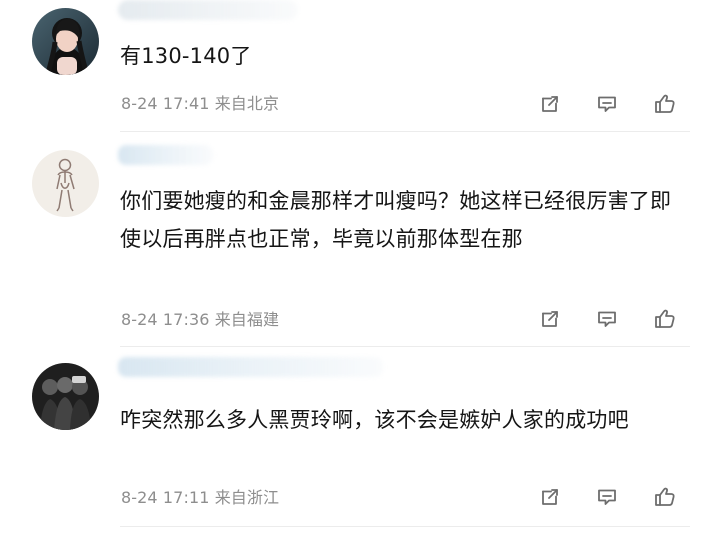 The image size is (712, 538). What do you see at coordinates (405, 526) in the screenshot?
I see `comment-divider` at bounding box center [405, 526].